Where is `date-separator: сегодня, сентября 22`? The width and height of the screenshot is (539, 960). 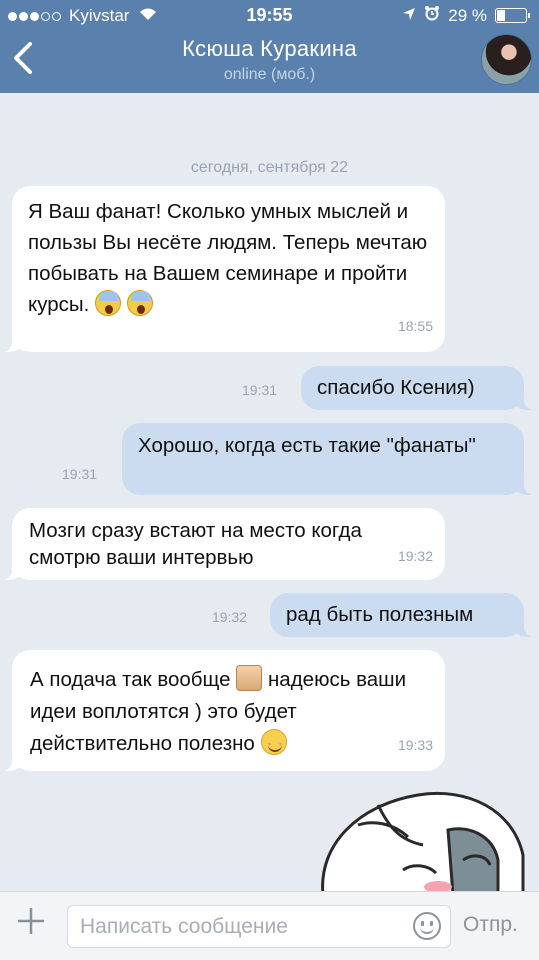 date-separator: сегодня, сентября 22 is located at coordinates (269, 167).